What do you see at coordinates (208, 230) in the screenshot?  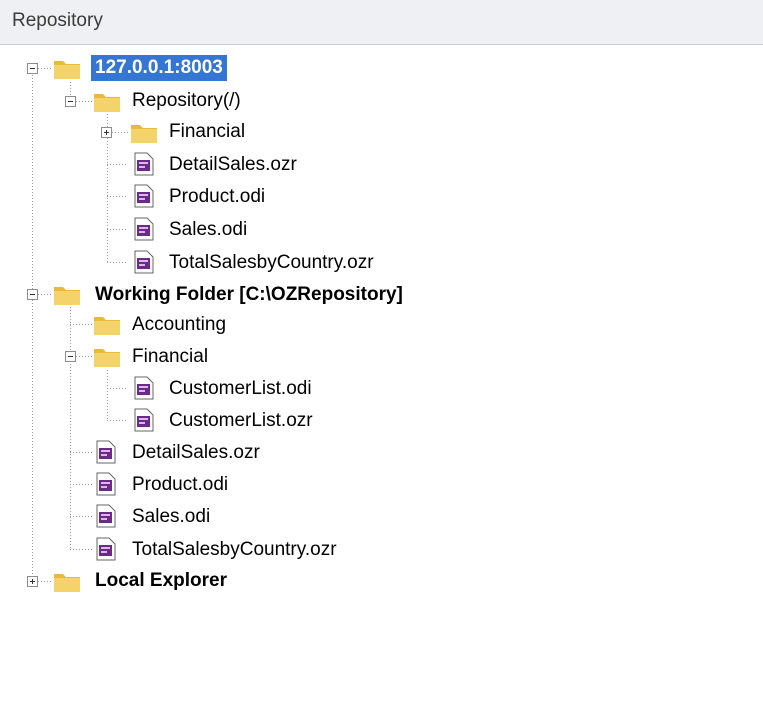 I see `repo-file-label: Sales.odi` at bounding box center [208, 230].